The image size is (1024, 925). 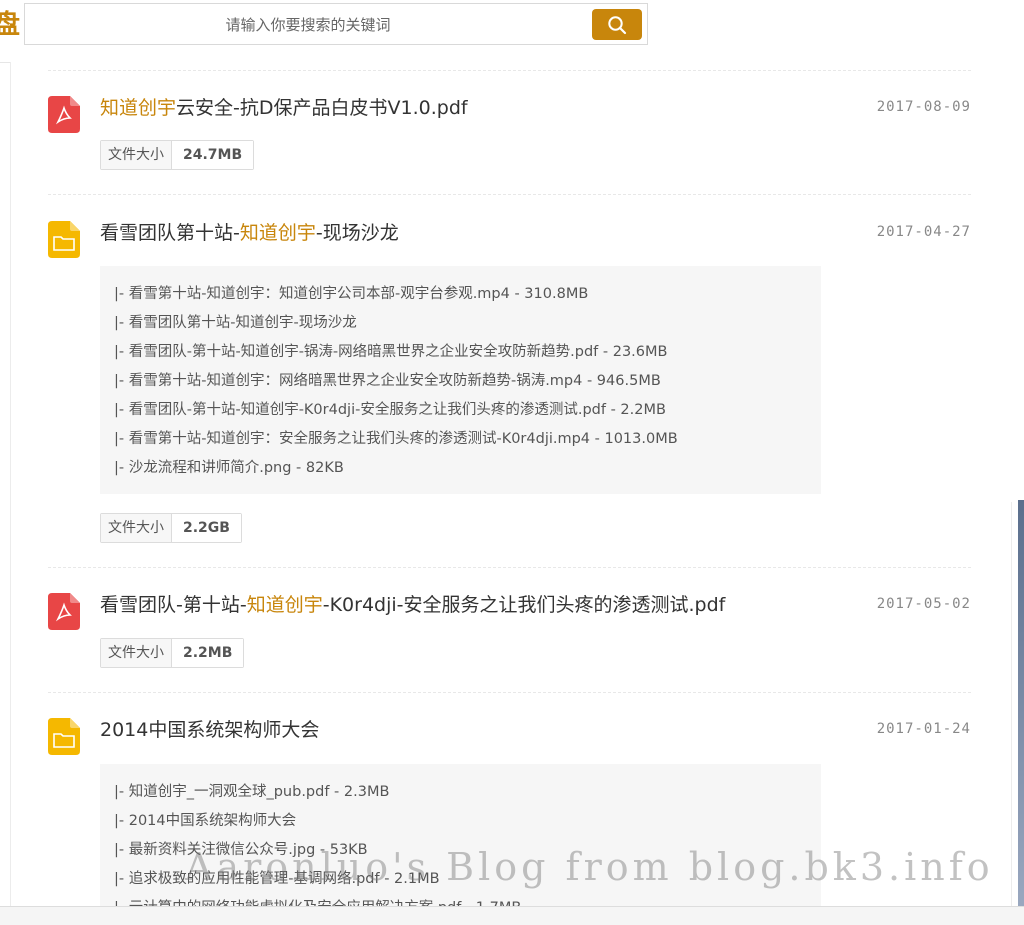 I want to click on header: 盘, so click(x=512, y=31).